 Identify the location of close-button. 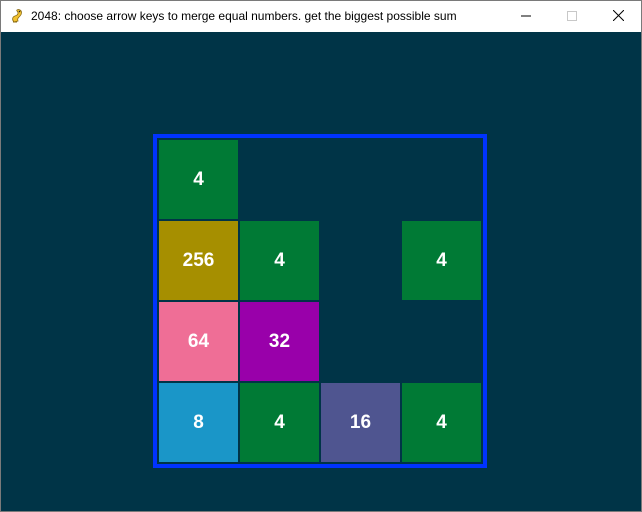
(618, 16).